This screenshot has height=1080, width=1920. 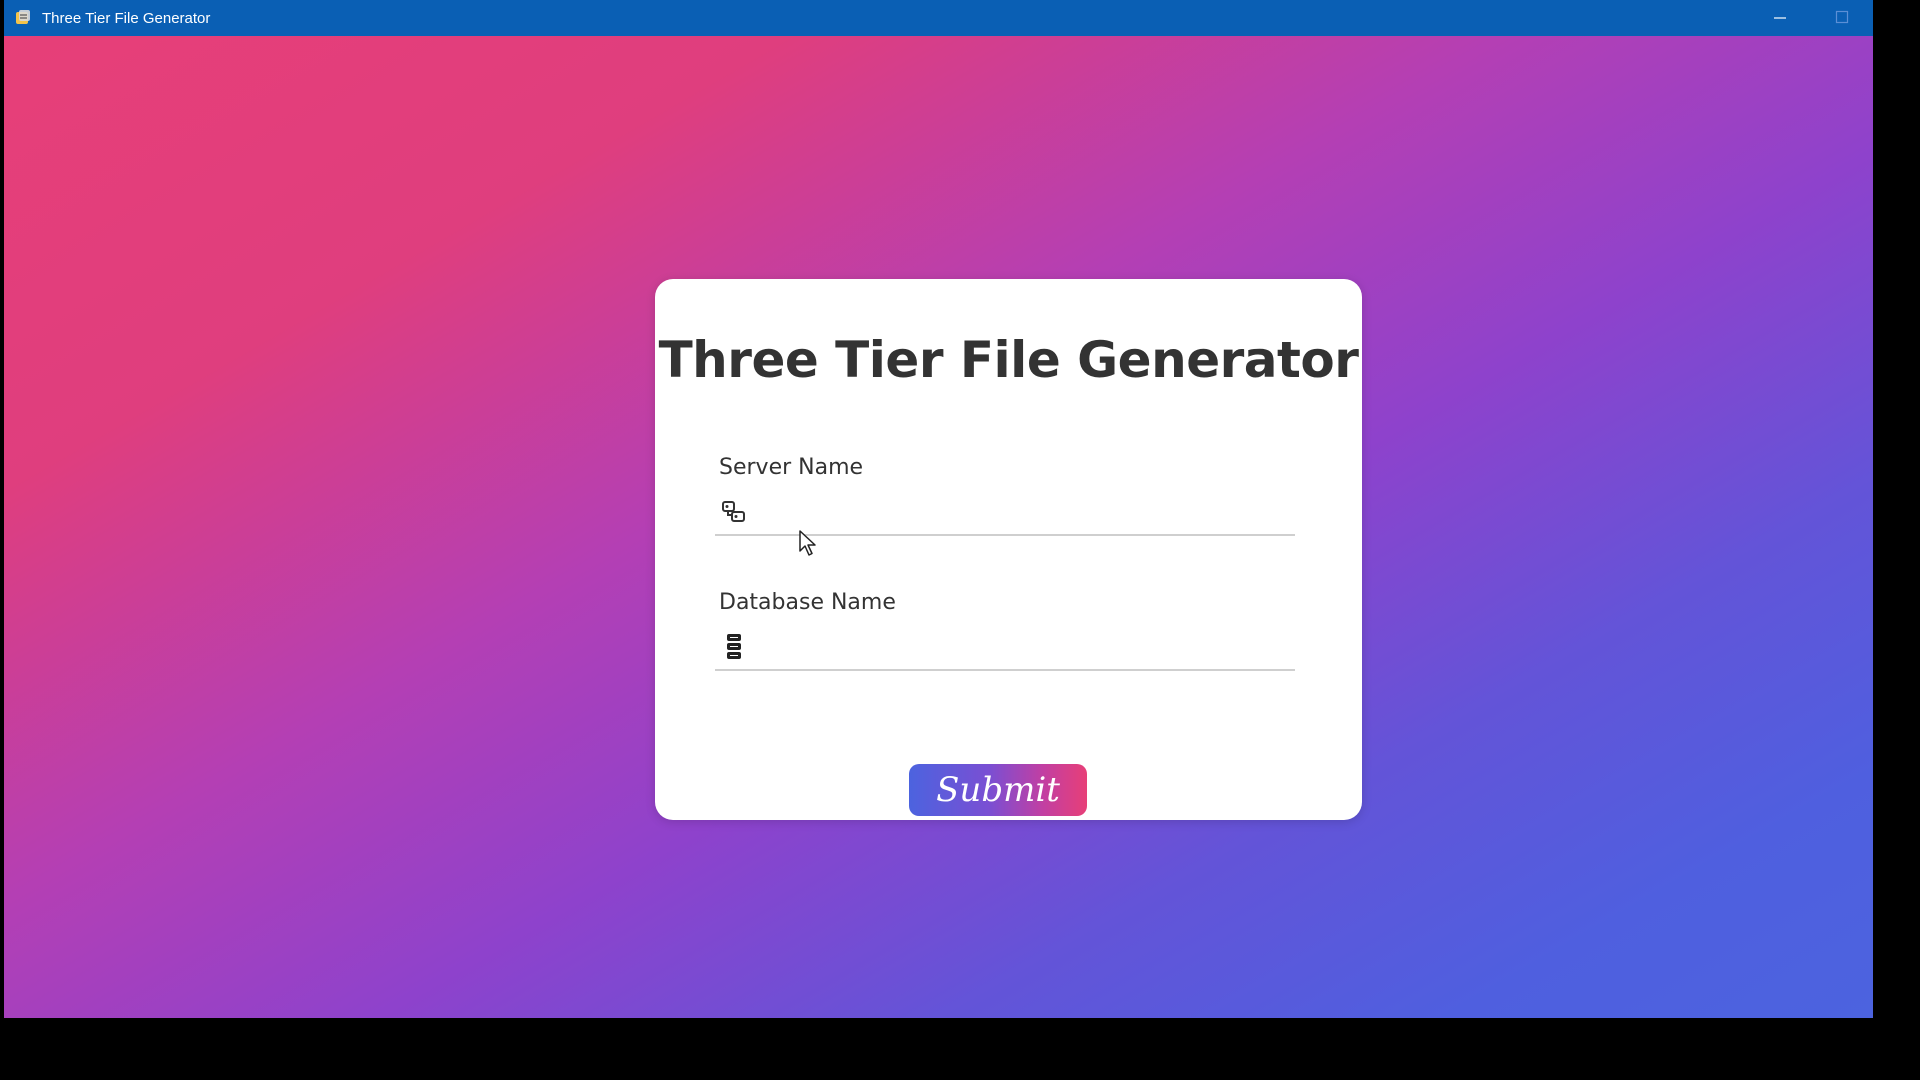 What do you see at coordinates (734, 647) in the screenshot?
I see `database-icon` at bounding box center [734, 647].